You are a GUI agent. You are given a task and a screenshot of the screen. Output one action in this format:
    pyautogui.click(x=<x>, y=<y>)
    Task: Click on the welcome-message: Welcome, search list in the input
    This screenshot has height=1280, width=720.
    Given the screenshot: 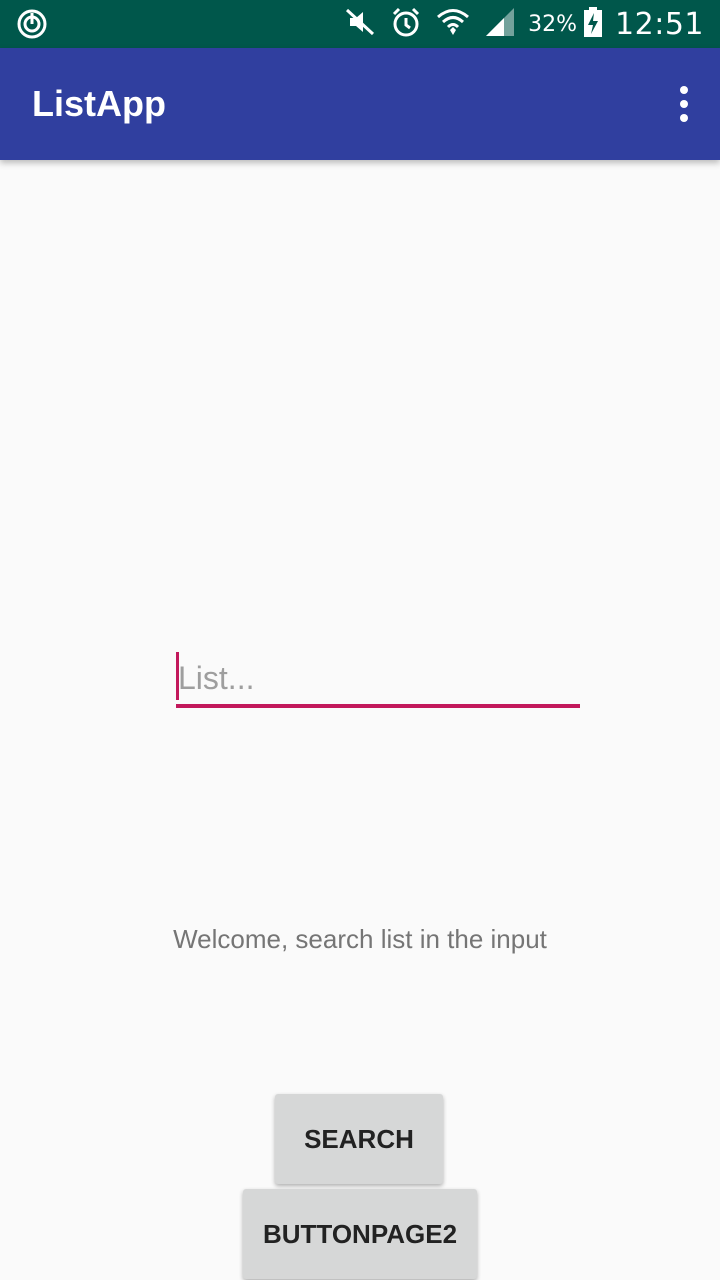 What is the action you would take?
    pyautogui.click(x=360, y=939)
    